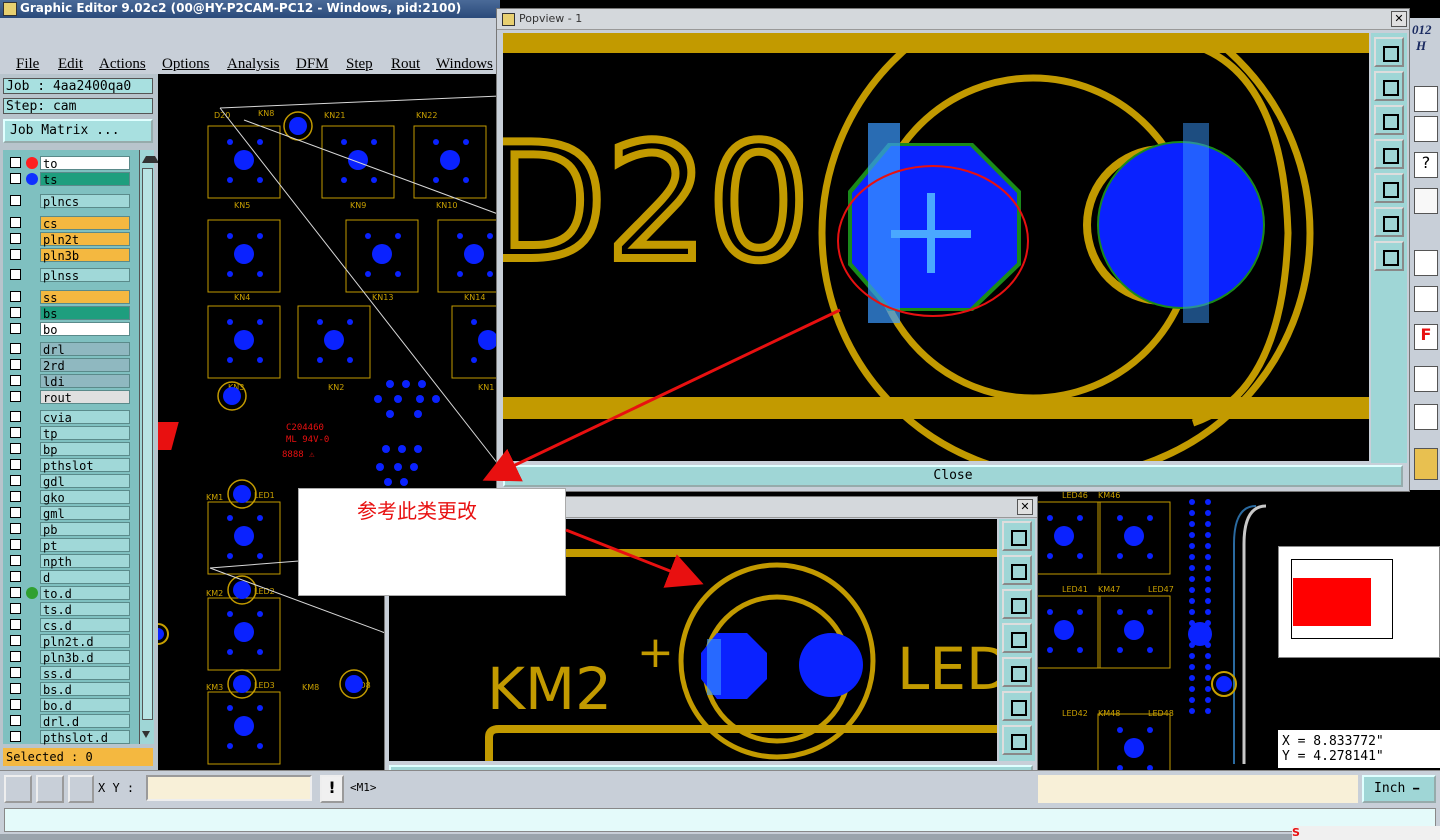 Image resolution: width=1440 pixels, height=840 pixels. Describe the element at coordinates (405, 64) in the screenshot. I see `menu-rout: Rout` at that location.